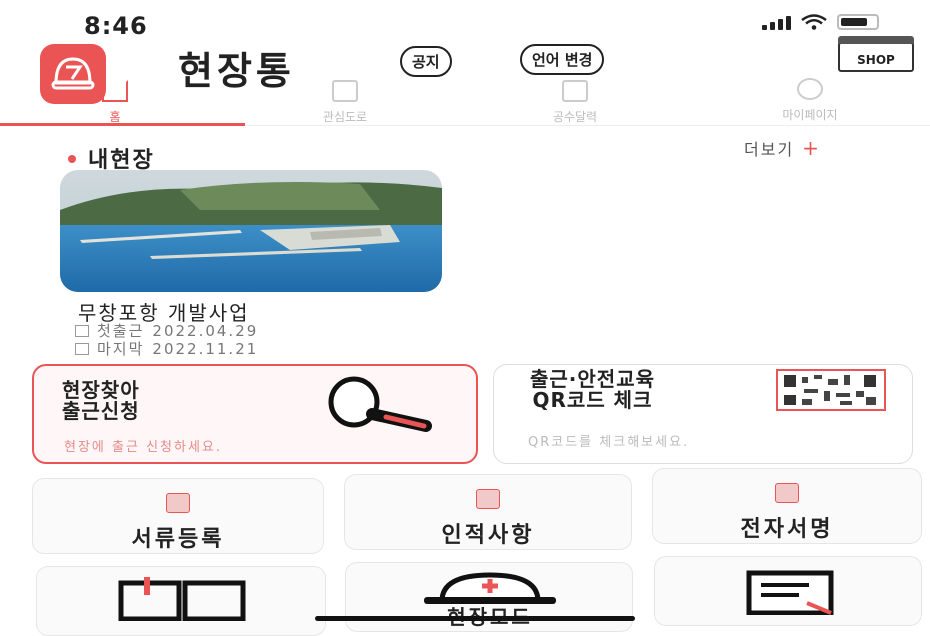 The width and height of the screenshot is (930, 636). What do you see at coordinates (115, 117) in the screenshot?
I see `tab-home-label: 홈` at bounding box center [115, 117].